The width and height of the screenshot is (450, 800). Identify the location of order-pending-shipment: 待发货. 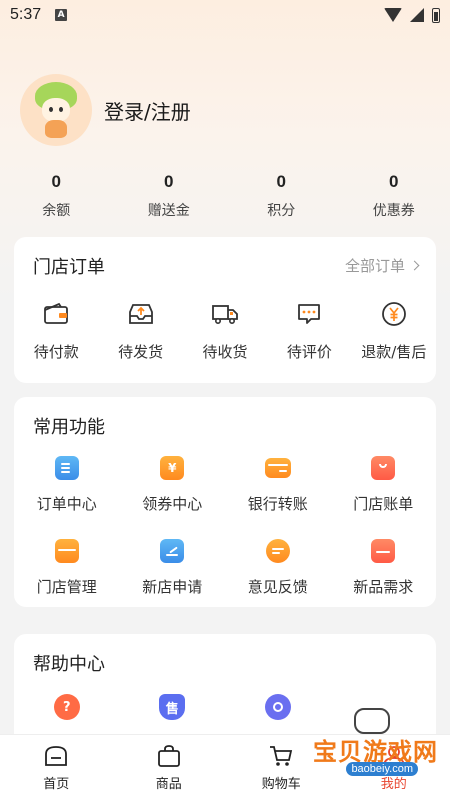
(140, 330).